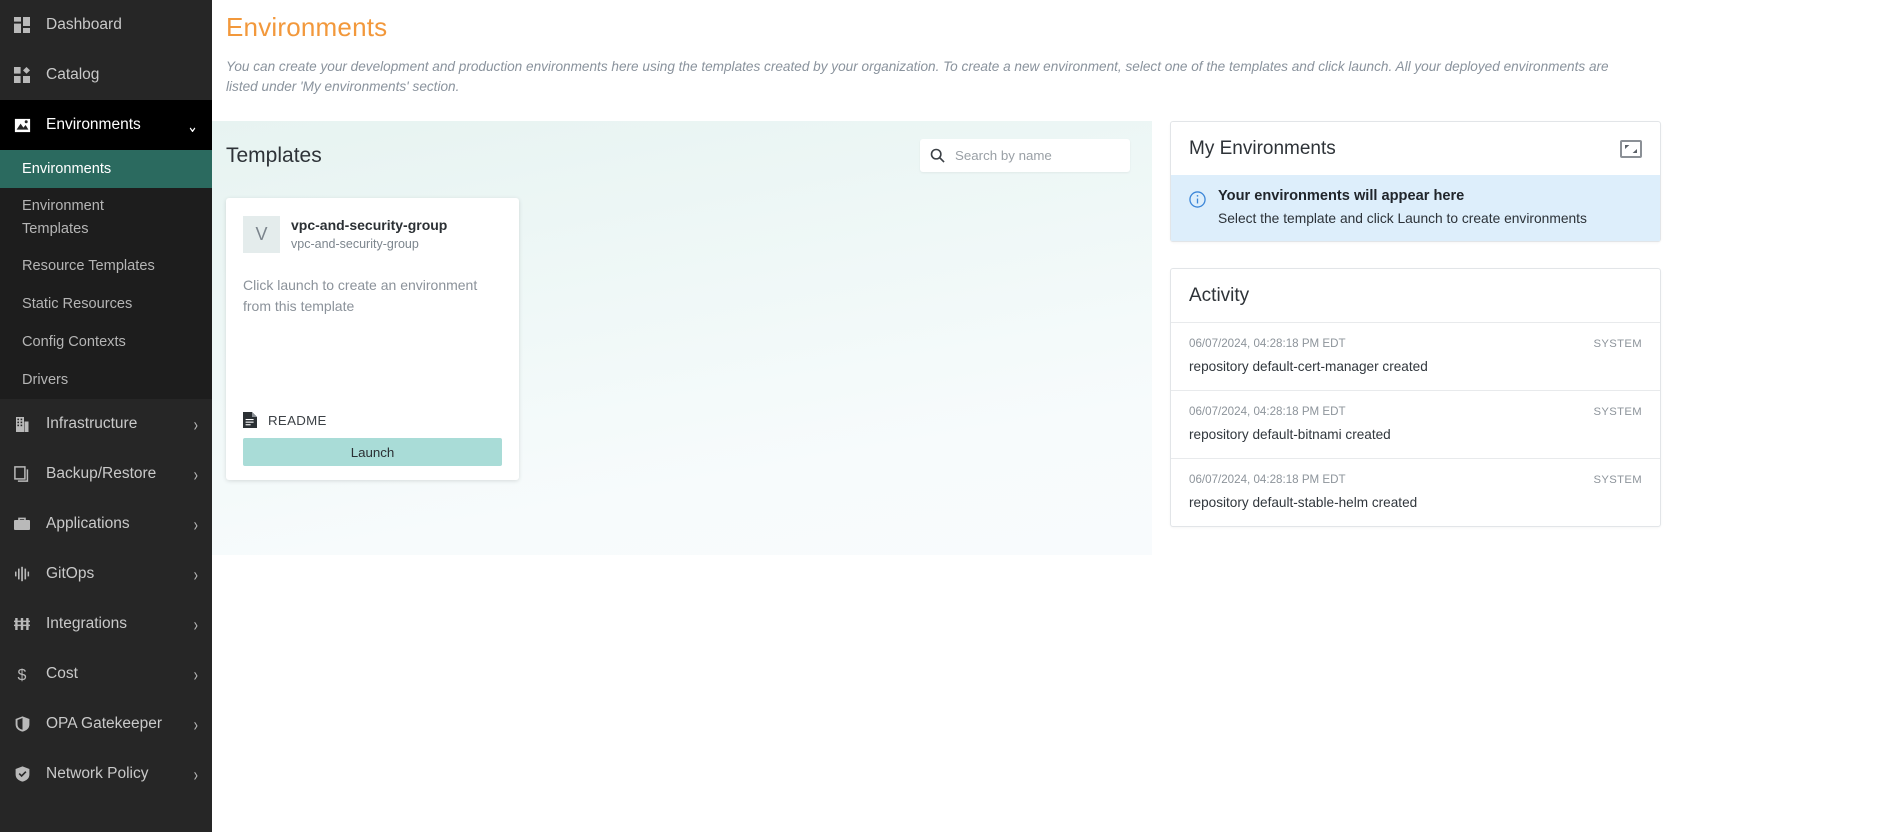 The image size is (1900, 832). I want to click on sidebar-subitem-config-contexts: Config Contexts, so click(106, 342).